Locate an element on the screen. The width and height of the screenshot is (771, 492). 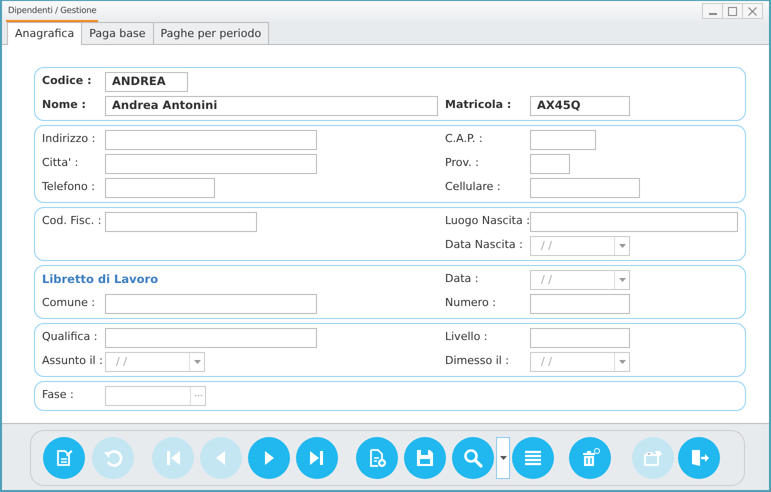
field-label: Data Nascita : is located at coordinates (484, 245).